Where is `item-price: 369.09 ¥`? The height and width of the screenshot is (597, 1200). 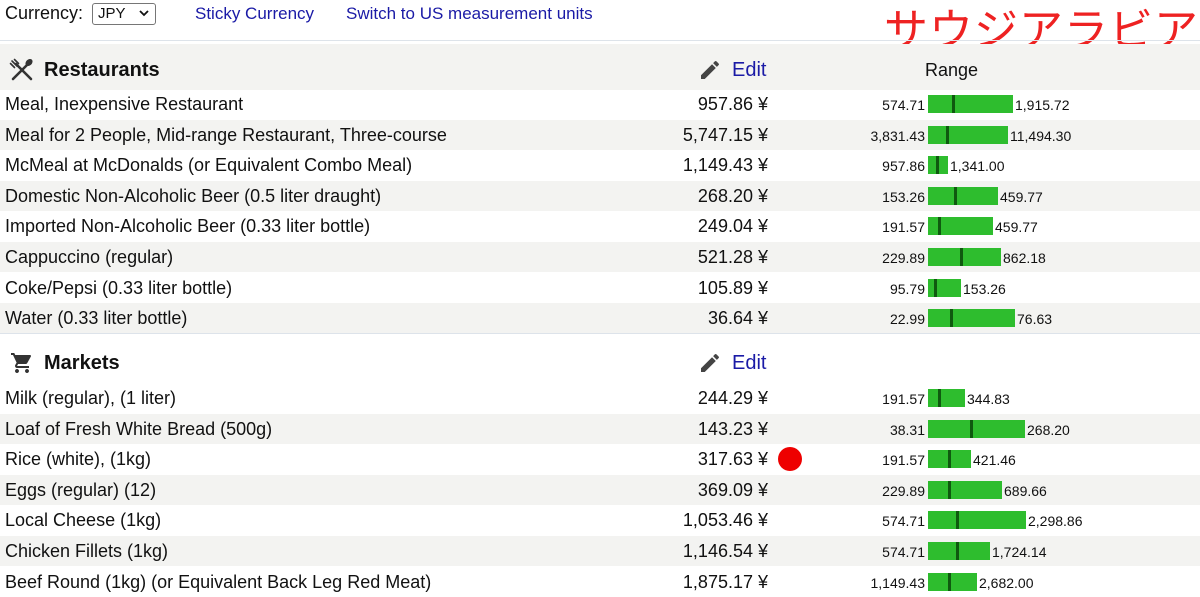 item-price: 369.09 ¥ is located at coordinates (732, 490).